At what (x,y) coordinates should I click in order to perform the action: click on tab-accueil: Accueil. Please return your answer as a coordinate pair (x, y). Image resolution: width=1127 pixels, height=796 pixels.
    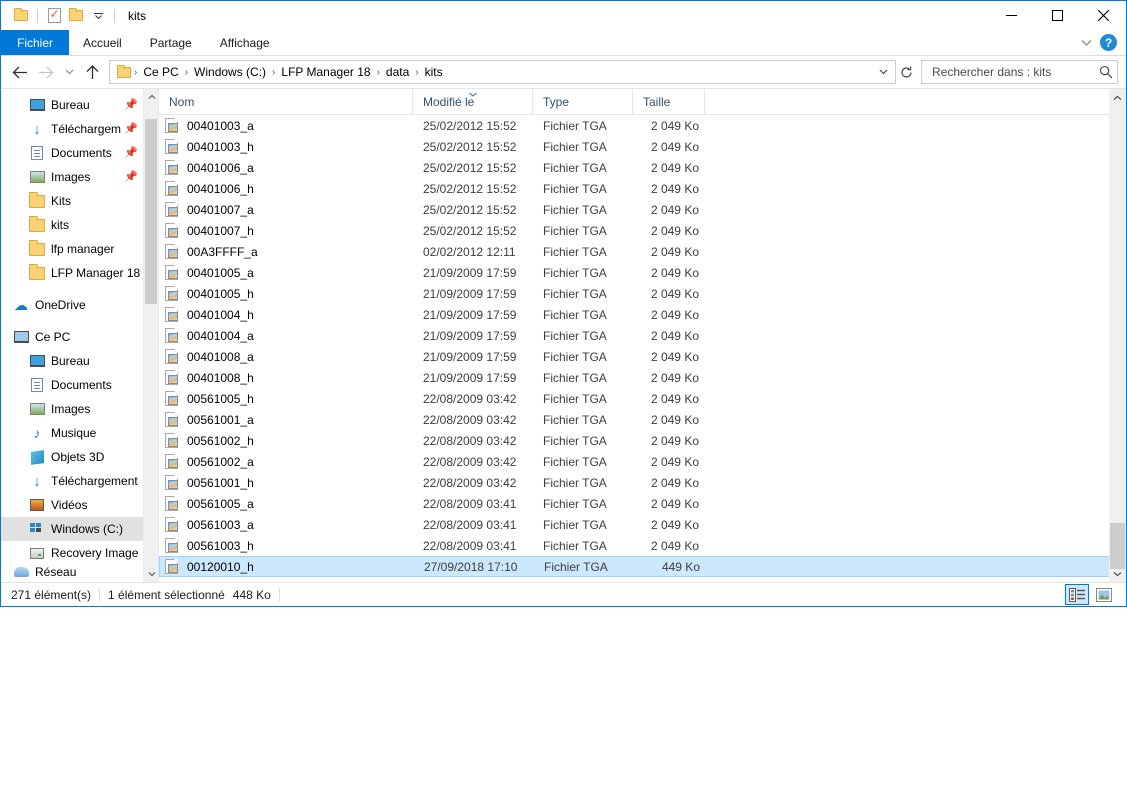
    Looking at the image, I should click on (102, 42).